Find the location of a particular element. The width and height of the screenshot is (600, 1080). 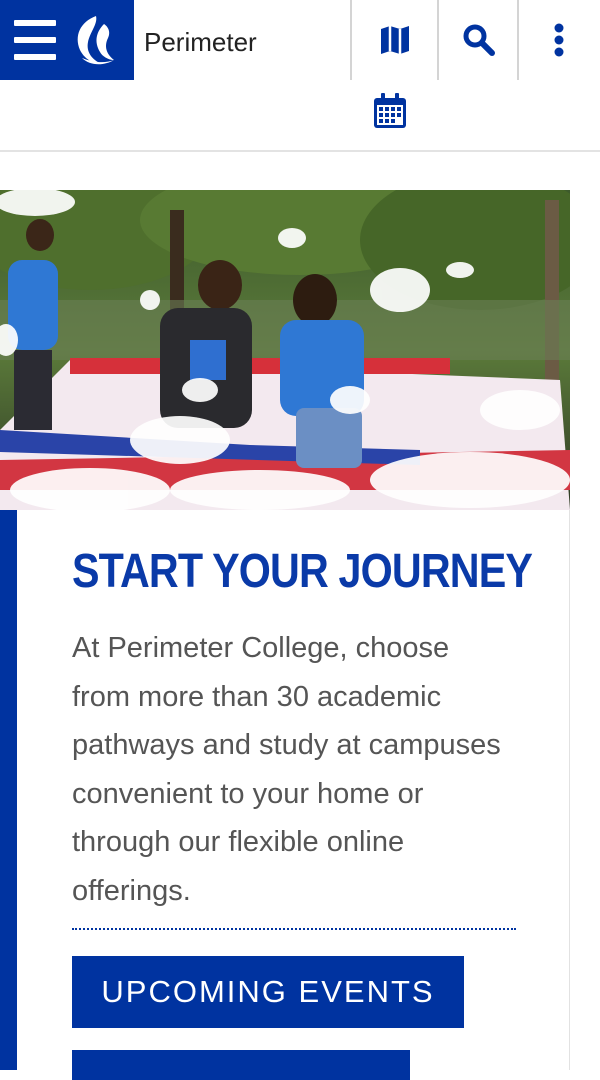

brand-block is located at coordinates (67, 40).